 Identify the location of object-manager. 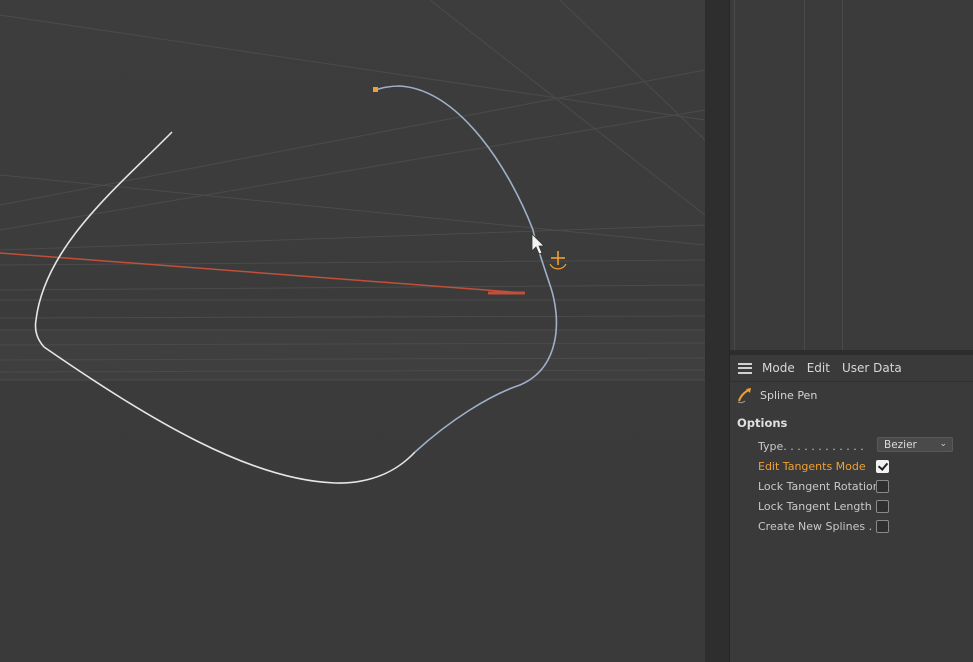
(851, 175).